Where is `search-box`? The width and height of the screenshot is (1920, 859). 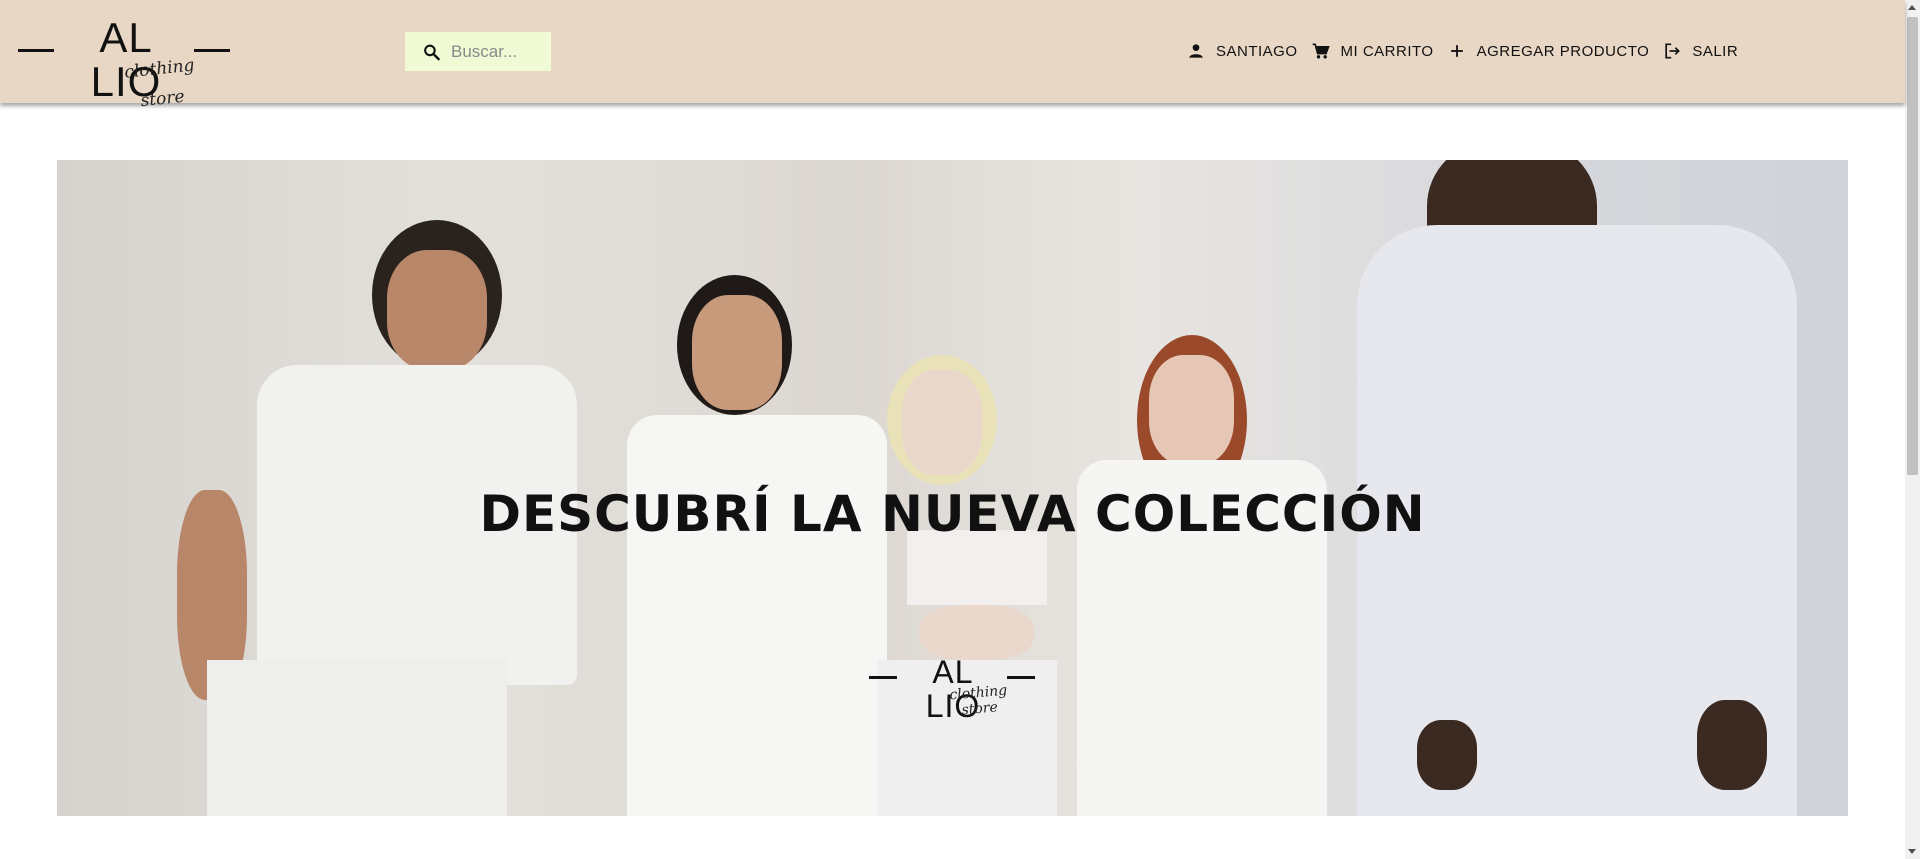
search-box is located at coordinates (478, 51).